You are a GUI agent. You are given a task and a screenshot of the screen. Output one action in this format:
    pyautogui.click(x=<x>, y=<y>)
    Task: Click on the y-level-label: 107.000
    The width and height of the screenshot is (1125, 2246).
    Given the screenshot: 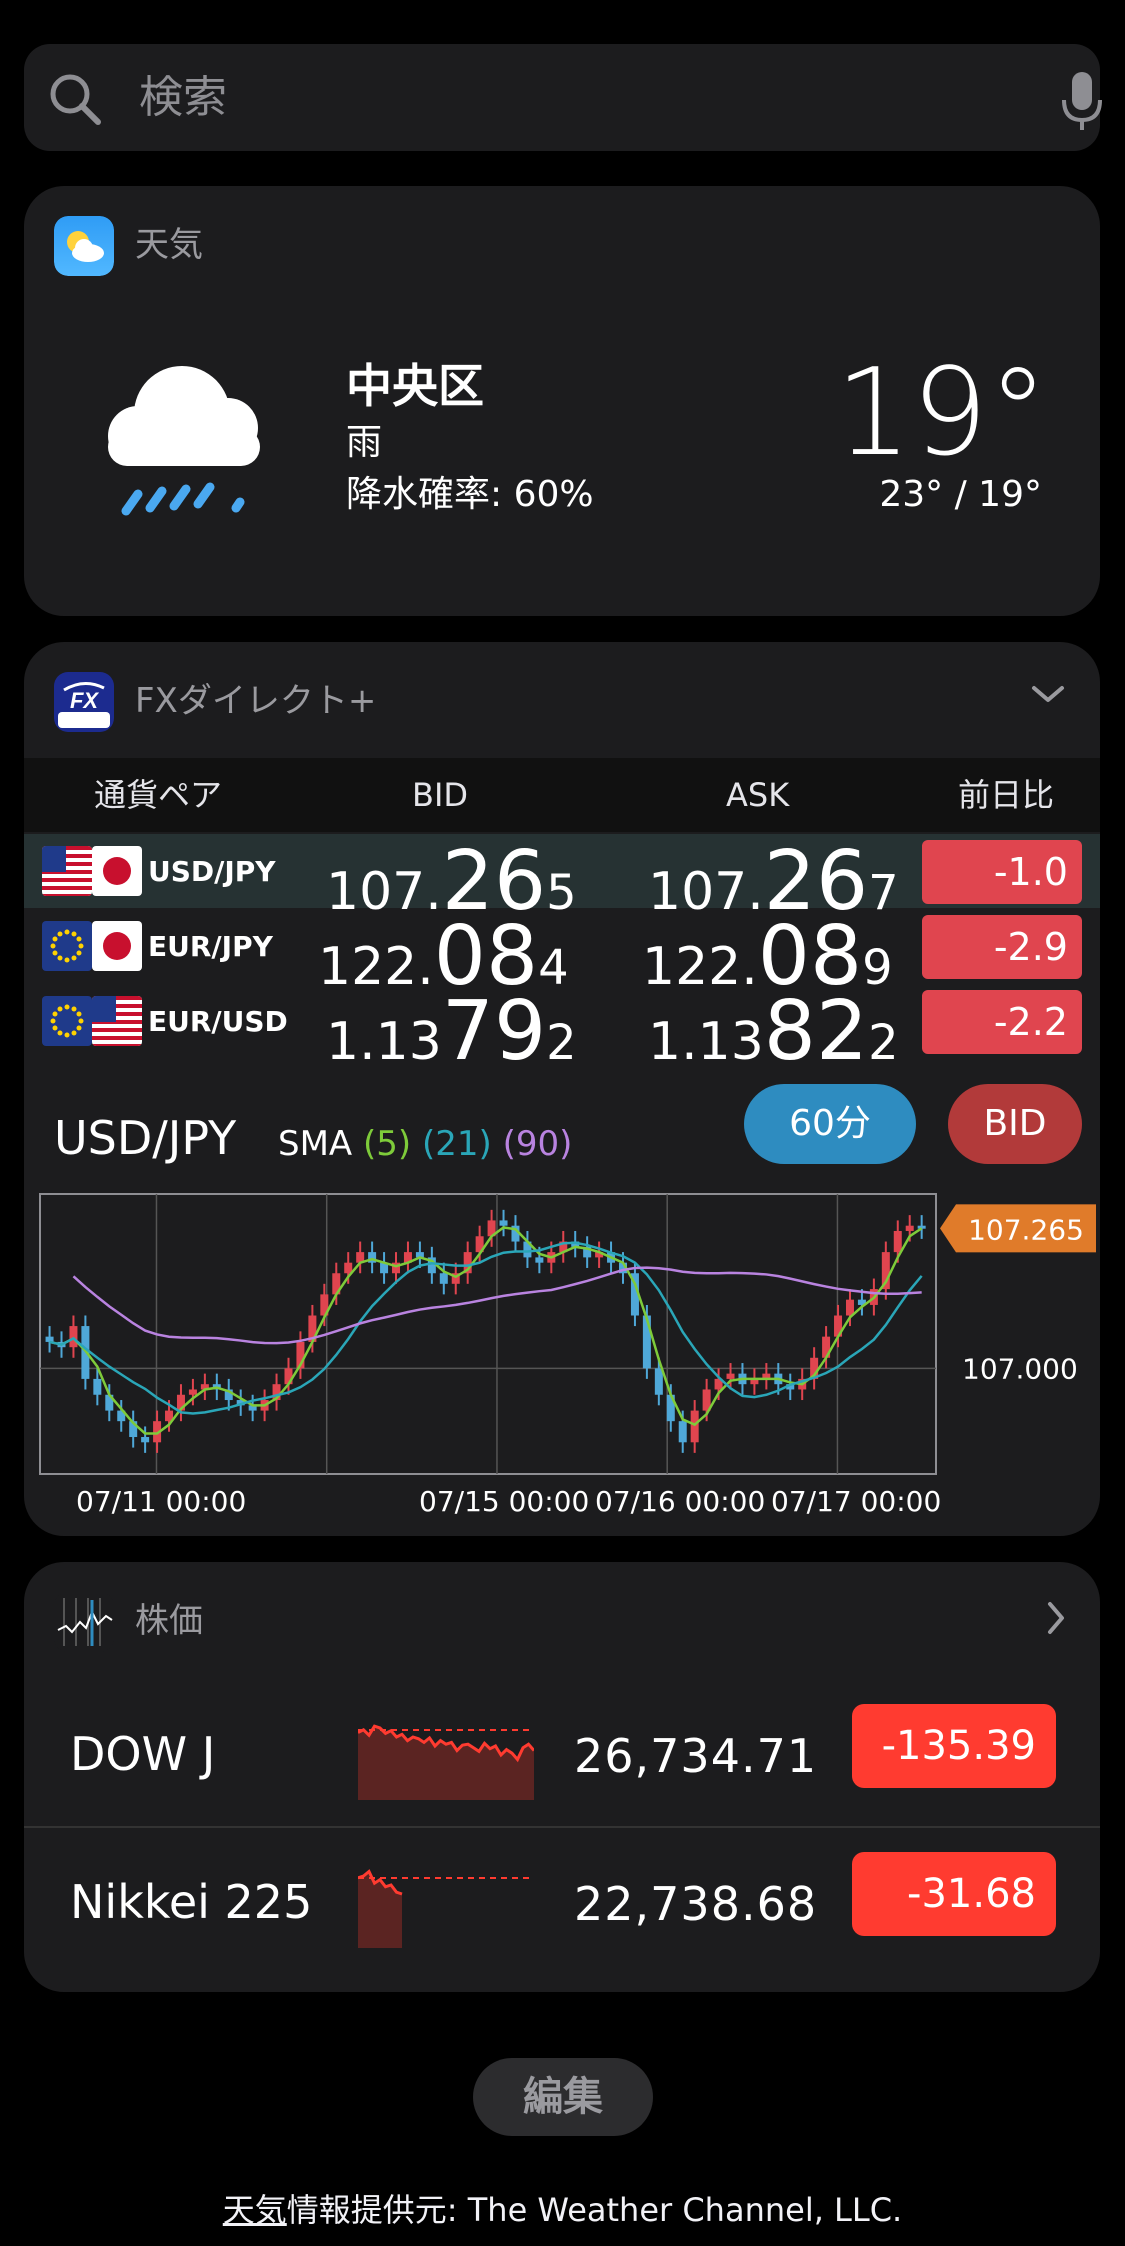 What is the action you would take?
    pyautogui.click(x=1020, y=1368)
    